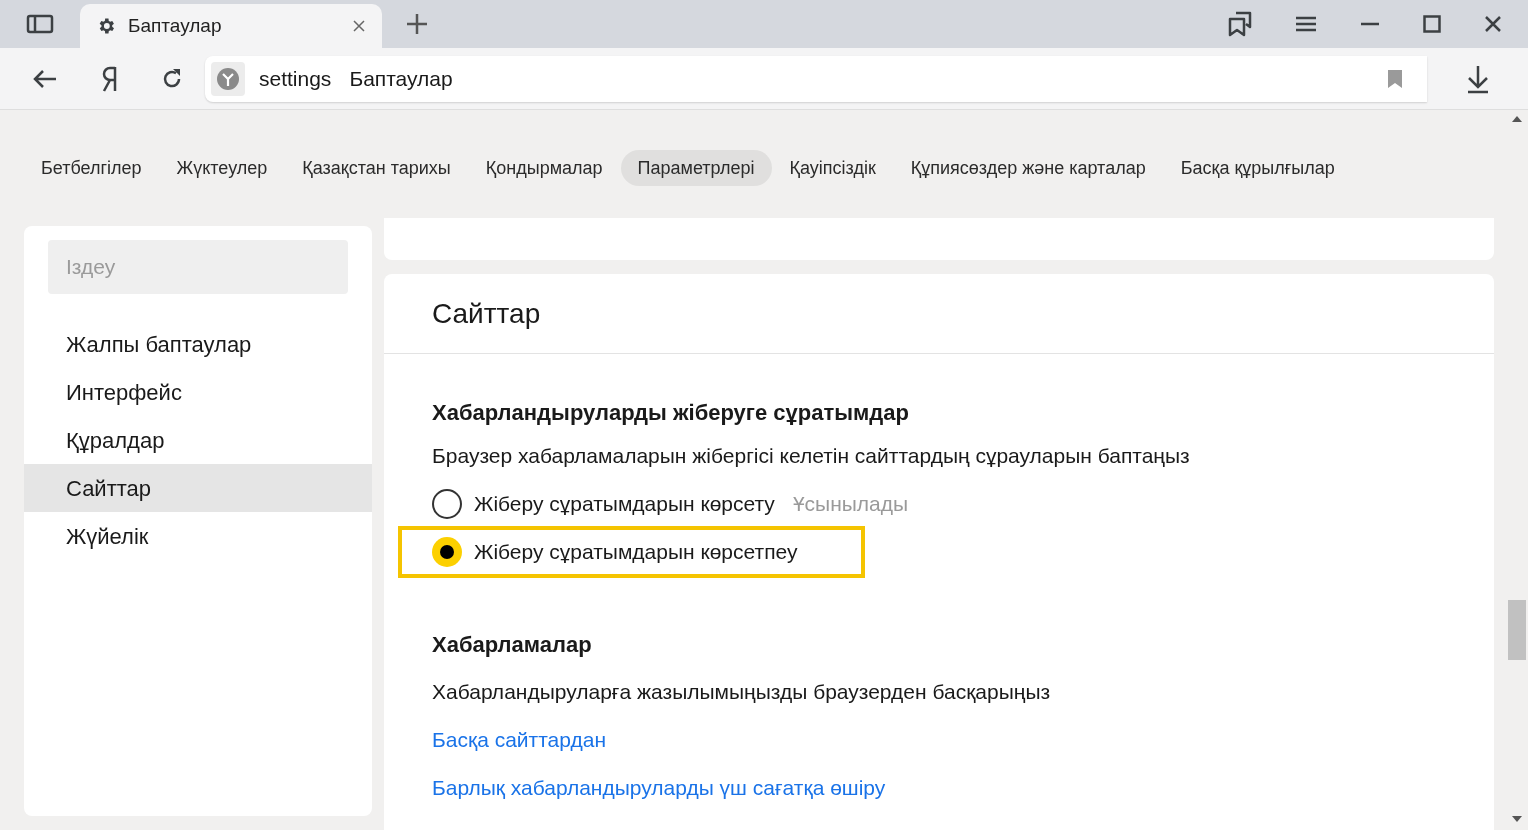 Image resolution: width=1528 pixels, height=830 pixels. Describe the element at coordinates (832, 168) in the screenshot. I see `settings-tab: Қауіпсіздік` at that location.